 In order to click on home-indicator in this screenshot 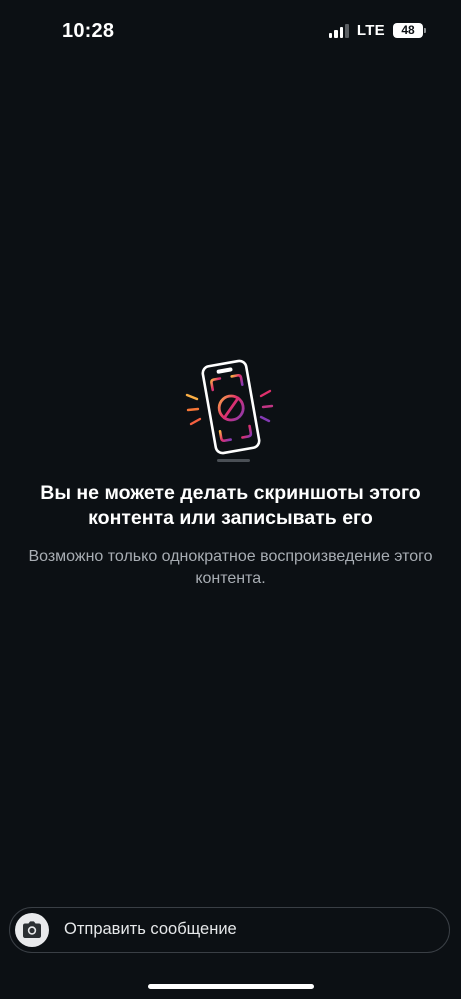, I will do `click(231, 986)`.